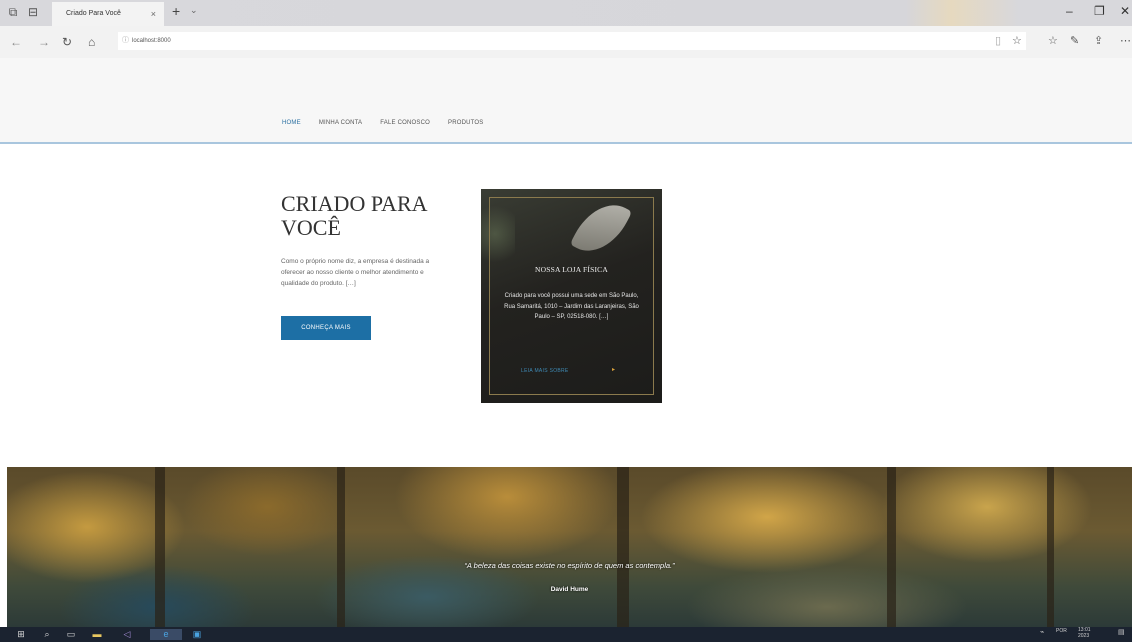 This screenshot has height=642, width=1132. I want to click on visual-studio-icon: ◁, so click(127, 634).